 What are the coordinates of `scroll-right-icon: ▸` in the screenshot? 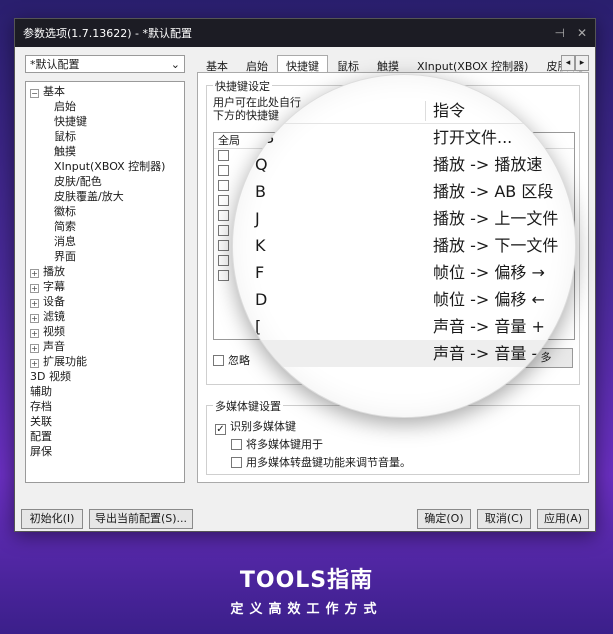 It's located at (582, 63).